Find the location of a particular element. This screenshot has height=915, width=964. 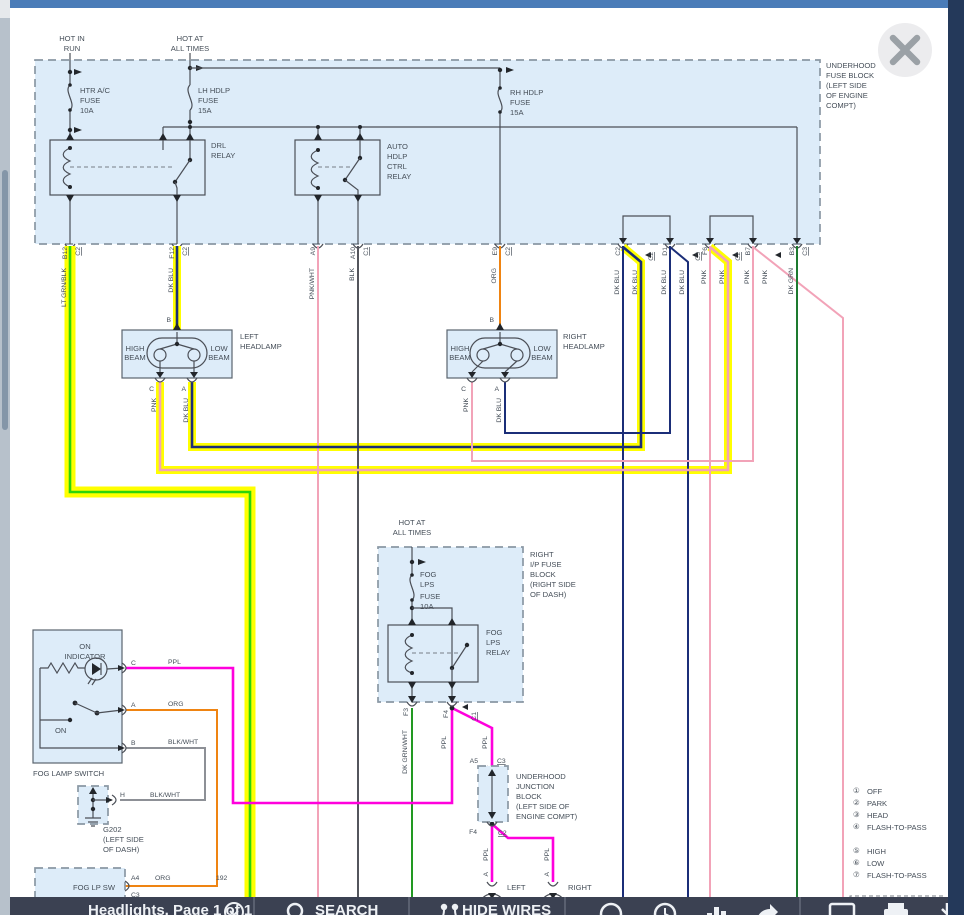

svg-text: LT GRN/BLK is located at coordinates (64, 287).